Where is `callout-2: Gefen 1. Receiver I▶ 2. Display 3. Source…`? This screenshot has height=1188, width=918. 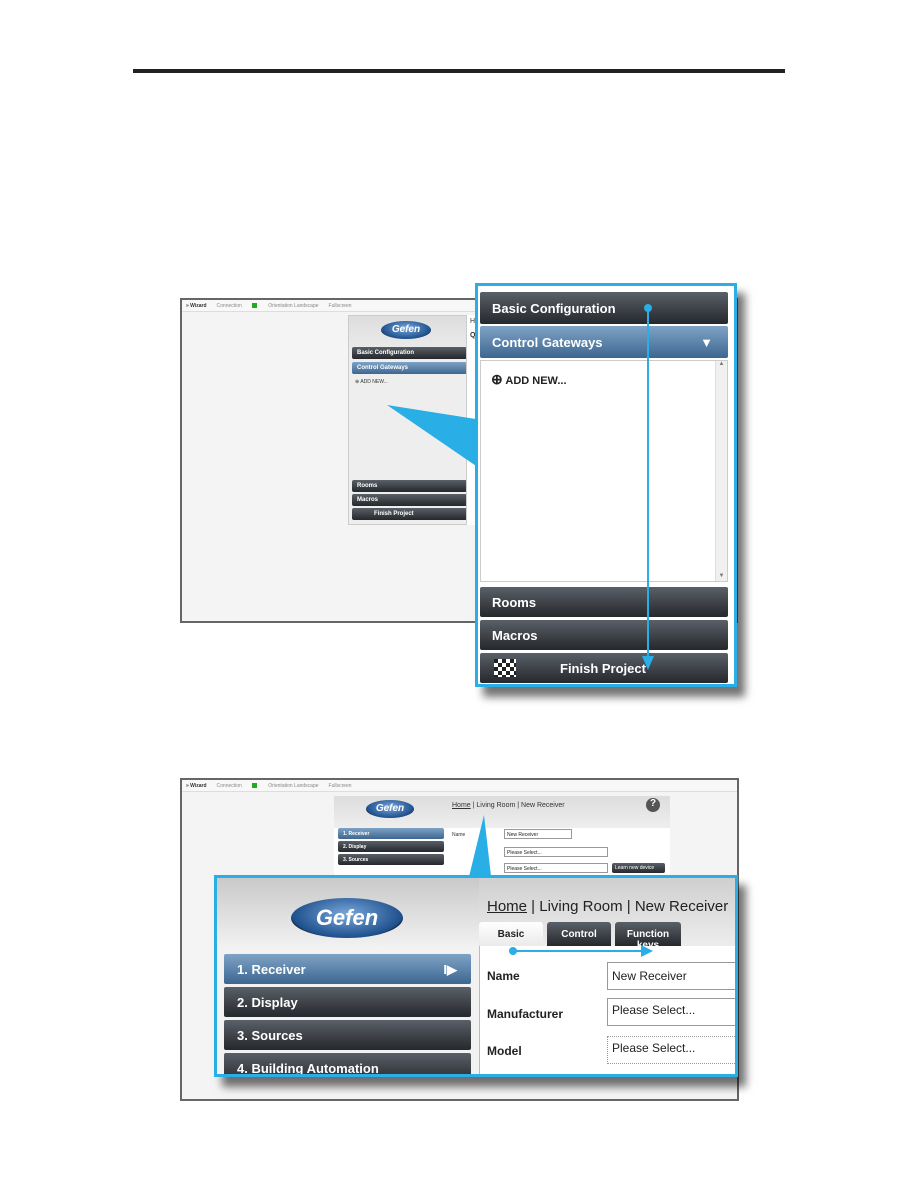 callout-2: Gefen 1. Receiver I▶ 2. Display 3. Source… is located at coordinates (476, 976).